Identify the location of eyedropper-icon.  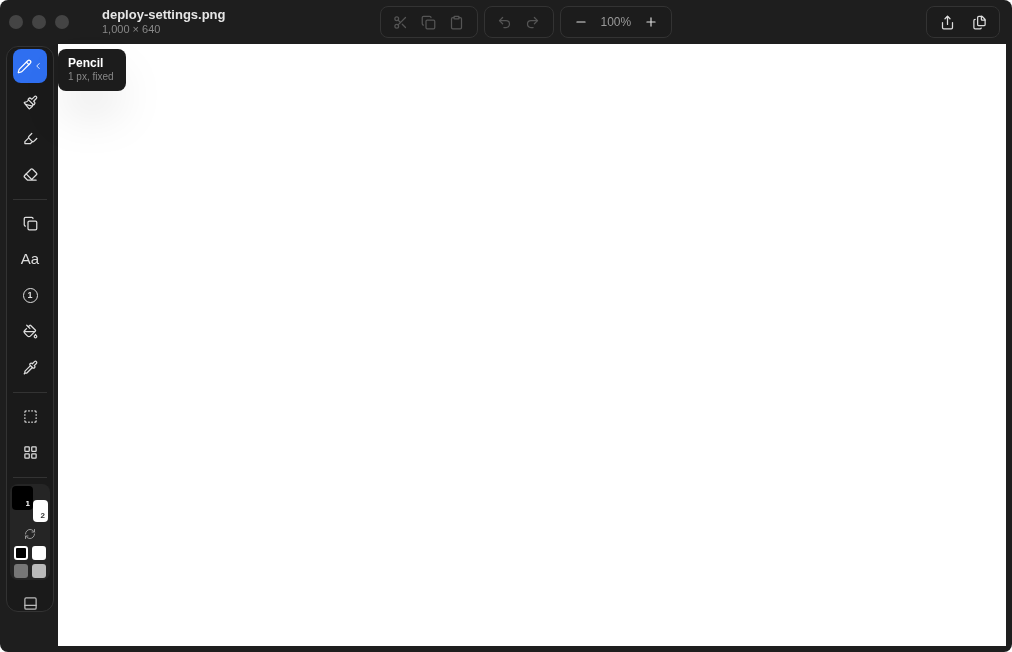
(30, 367).